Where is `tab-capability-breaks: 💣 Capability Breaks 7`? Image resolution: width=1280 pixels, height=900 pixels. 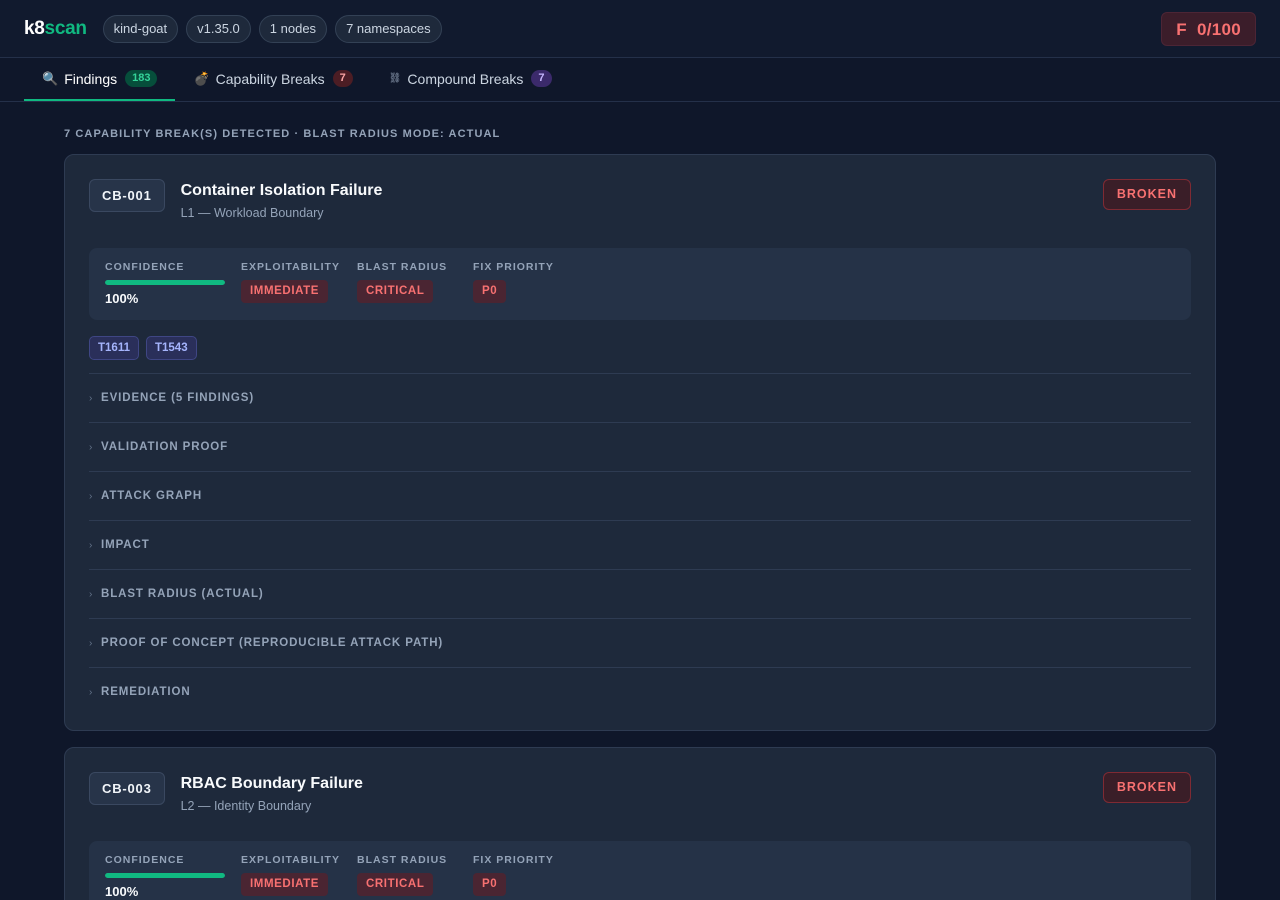
tab-capability-breaks: 💣 Capability Breaks 7 is located at coordinates (272, 79).